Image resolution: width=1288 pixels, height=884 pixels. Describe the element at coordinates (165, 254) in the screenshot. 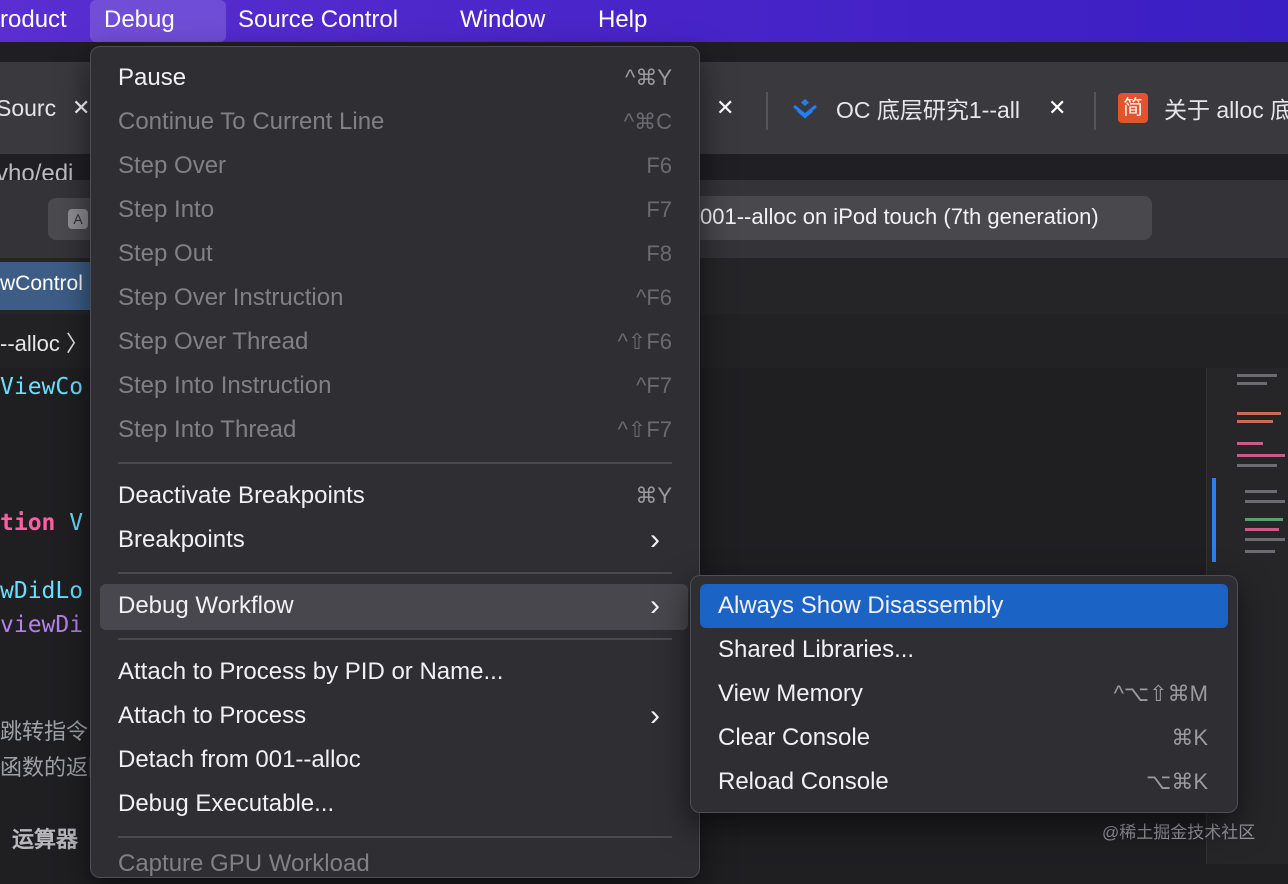

I see `menu-item-step-out: Step Out` at that location.